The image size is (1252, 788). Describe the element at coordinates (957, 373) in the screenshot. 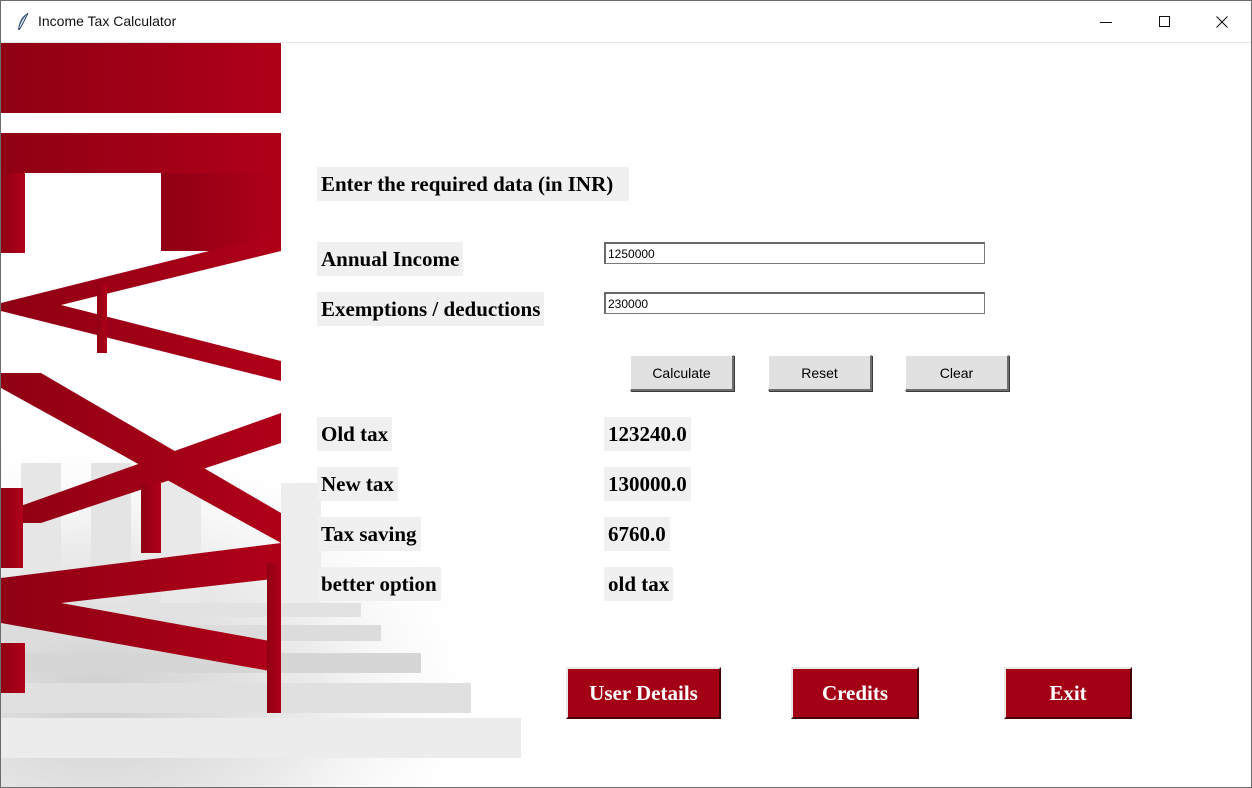

I see `clear-button: Clear` at that location.